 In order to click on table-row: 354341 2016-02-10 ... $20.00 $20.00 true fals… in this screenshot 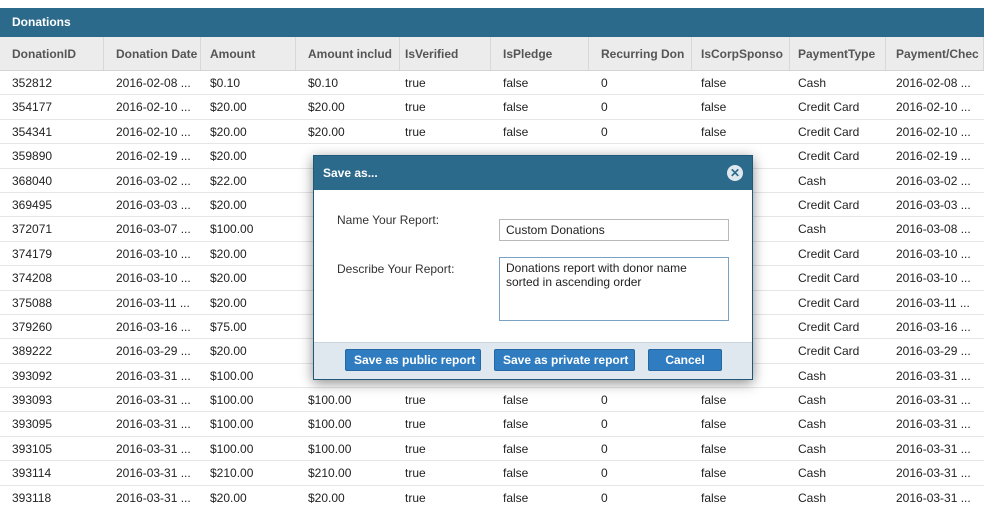, I will do `click(492, 132)`.